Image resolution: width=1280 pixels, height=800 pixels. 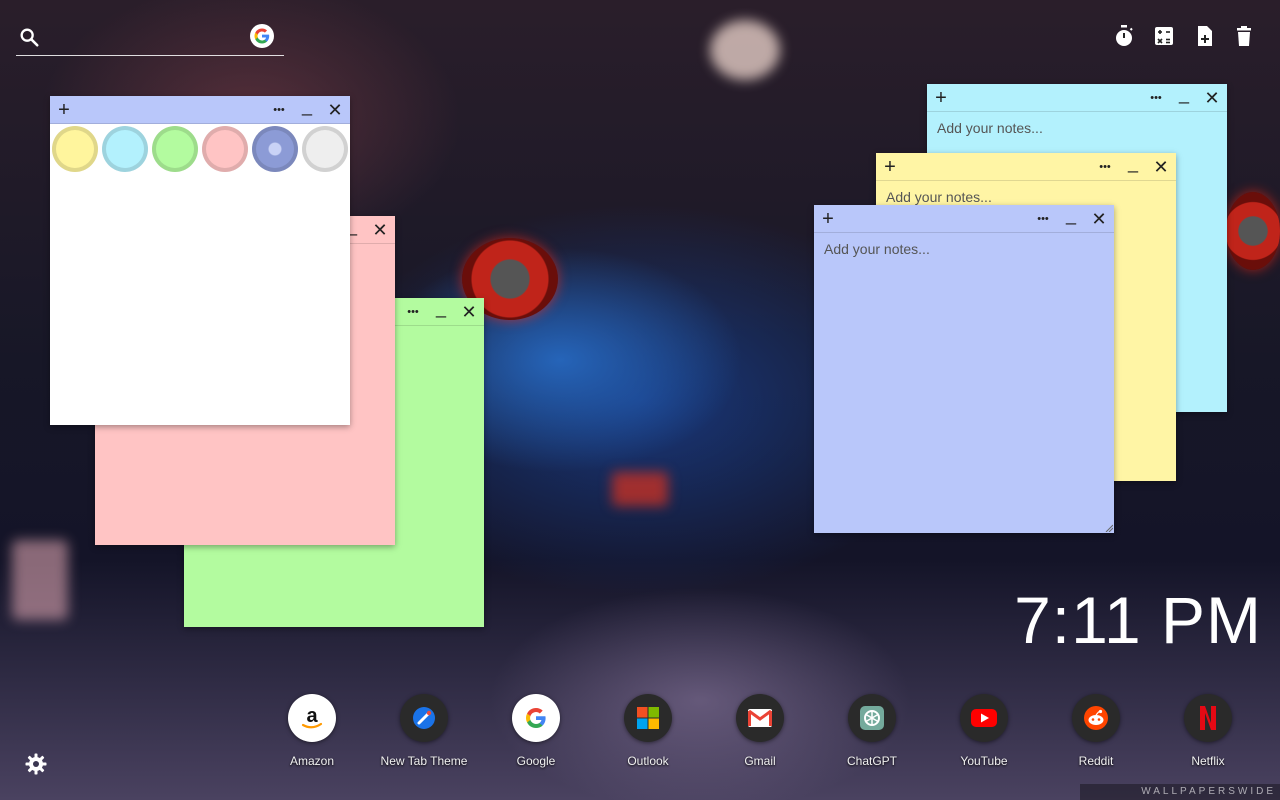 I want to click on dock-item-reddit: Reddit, so click(x=1096, y=731).